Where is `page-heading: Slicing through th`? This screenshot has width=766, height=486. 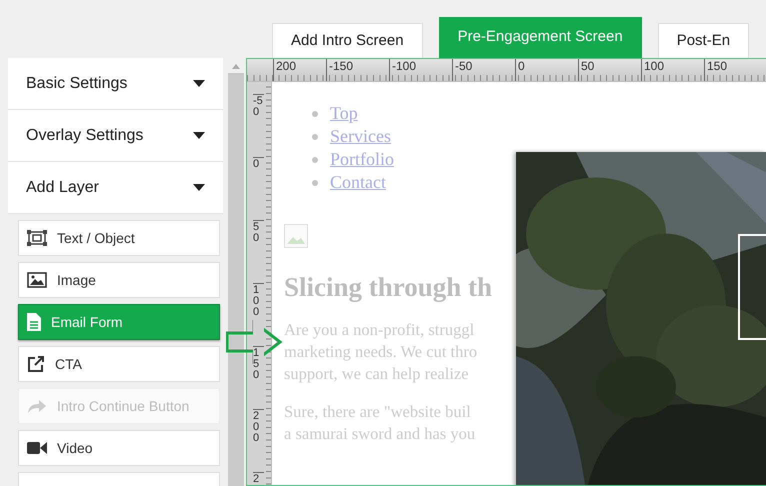
page-heading: Slicing through th is located at coordinates (389, 287).